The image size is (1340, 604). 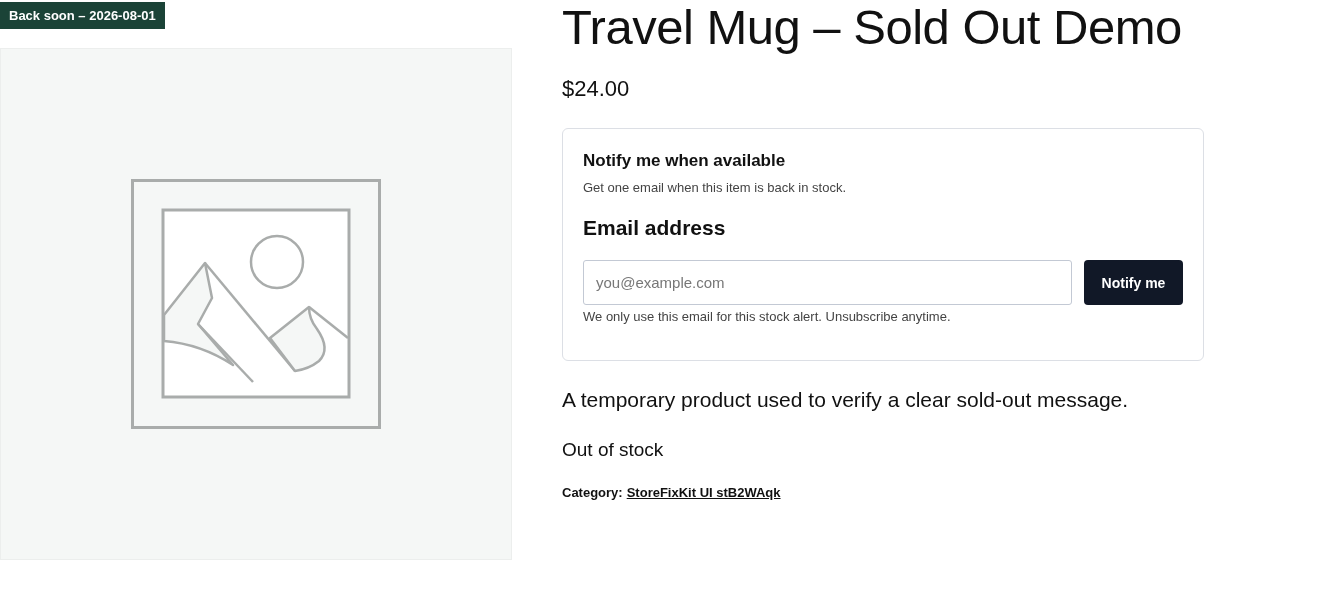 I want to click on privacy-note: We only use this email for this stock alert. Unsubscribe anytime., so click(x=767, y=317).